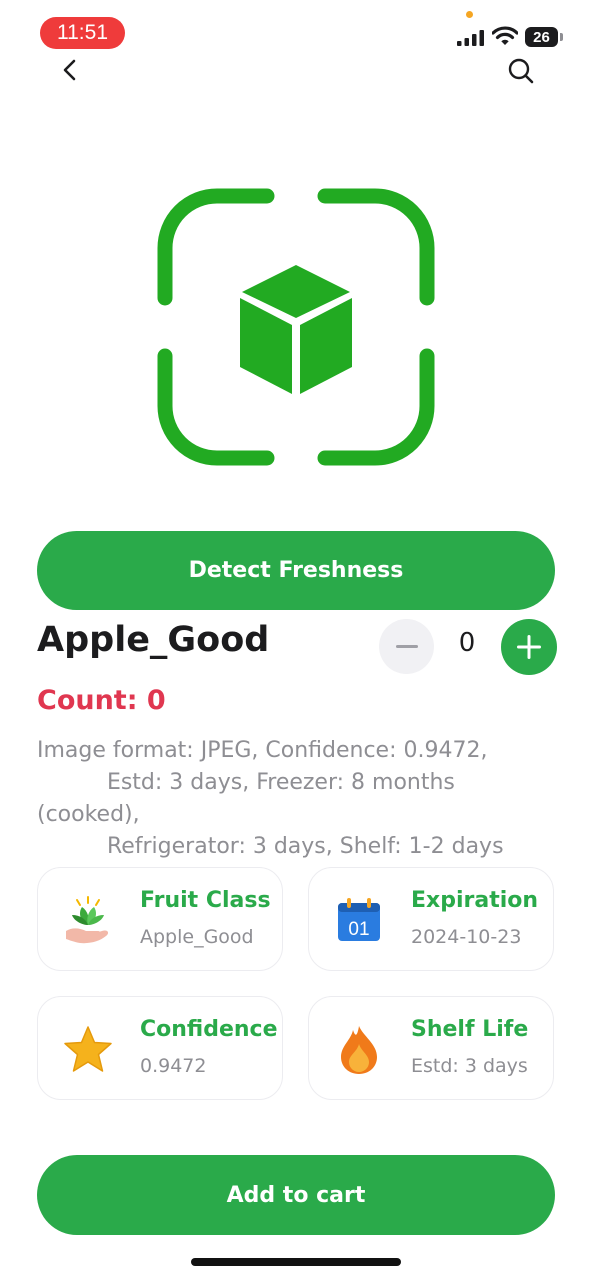 The height and width of the screenshot is (1280, 591). What do you see at coordinates (561, 37) in the screenshot?
I see `battery-cap` at bounding box center [561, 37].